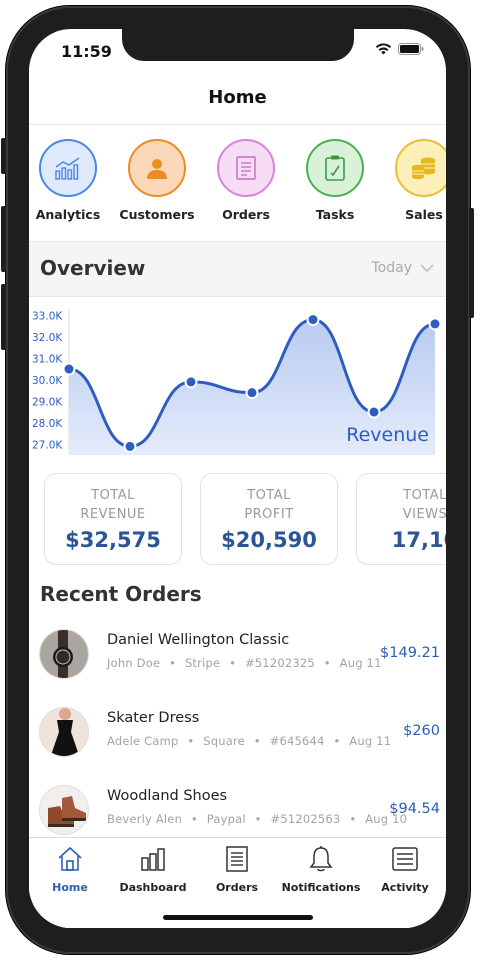  I want to click on order-product-name: Skater Dress, so click(153, 718).